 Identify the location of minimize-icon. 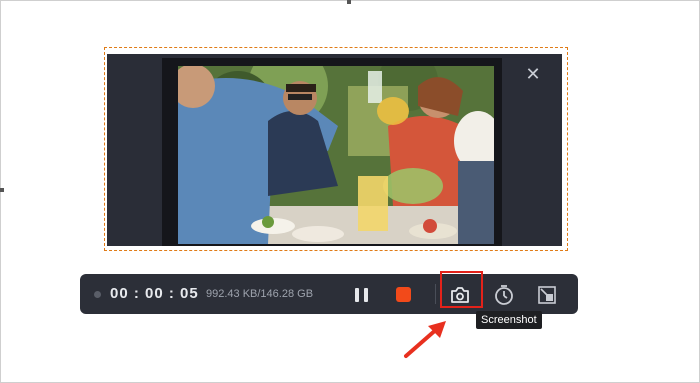
(547, 295).